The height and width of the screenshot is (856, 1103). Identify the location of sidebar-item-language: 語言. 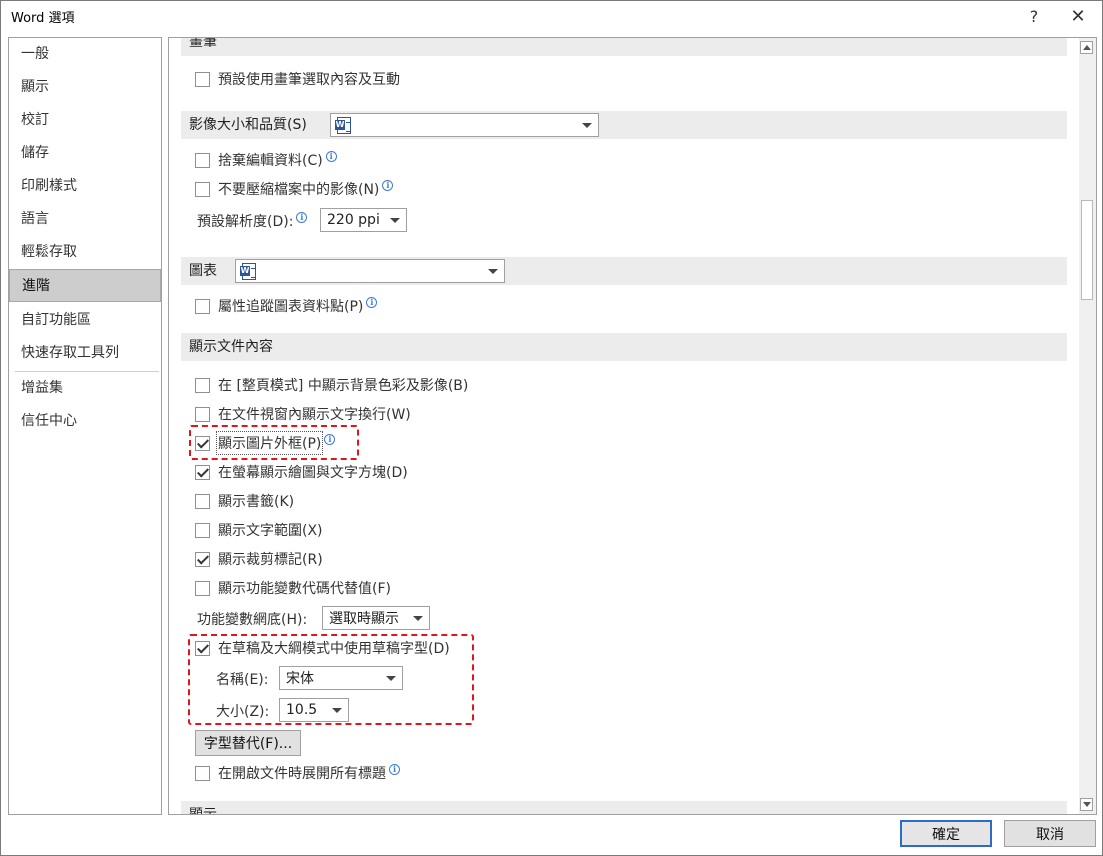
(85, 219).